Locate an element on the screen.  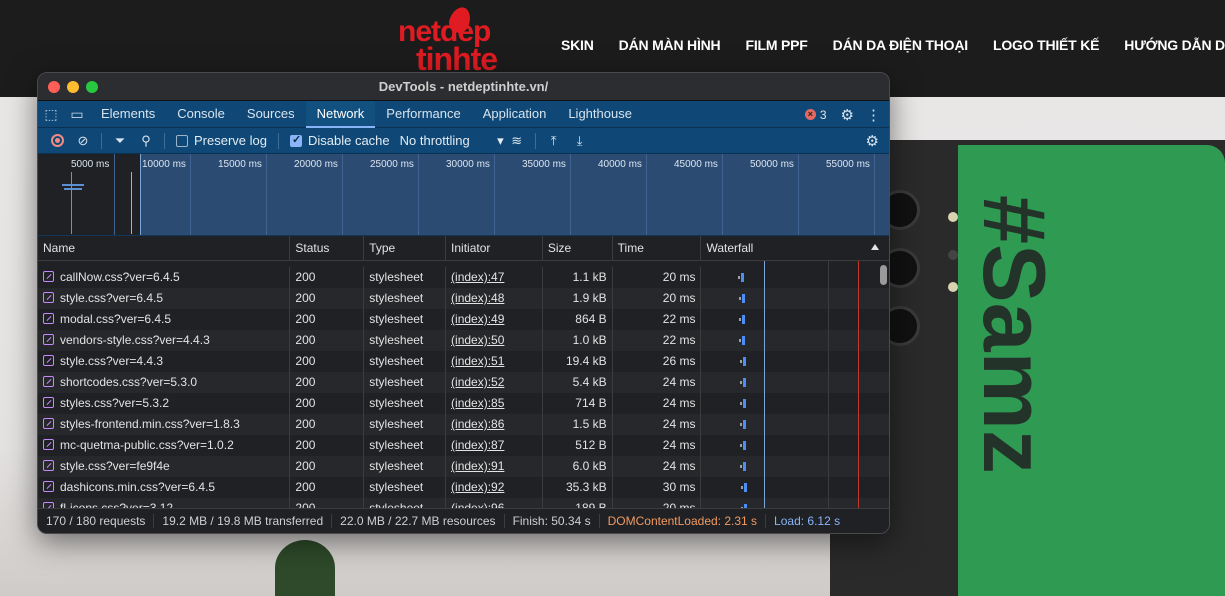
load-time: Load: 6.12 s is located at coordinates (807, 521).